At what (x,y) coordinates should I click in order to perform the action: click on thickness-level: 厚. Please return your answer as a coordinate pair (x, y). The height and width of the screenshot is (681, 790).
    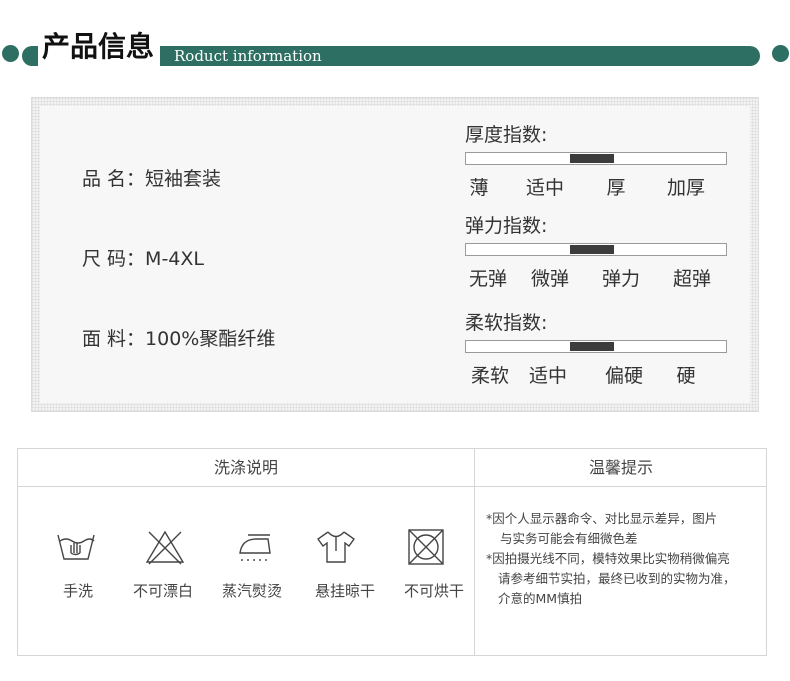
    Looking at the image, I should click on (616, 188).